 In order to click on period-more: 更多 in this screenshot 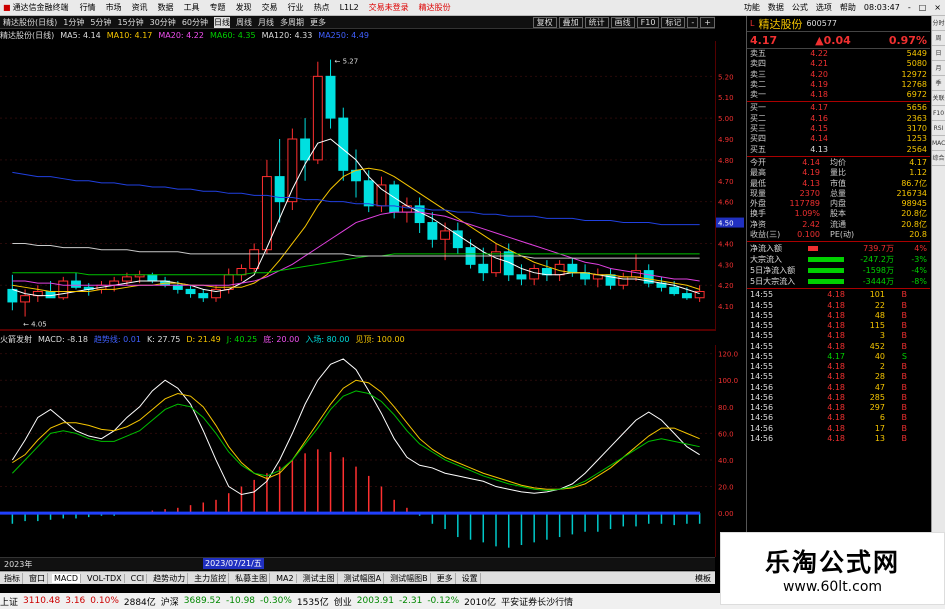, I will do `click(318, 22)`.